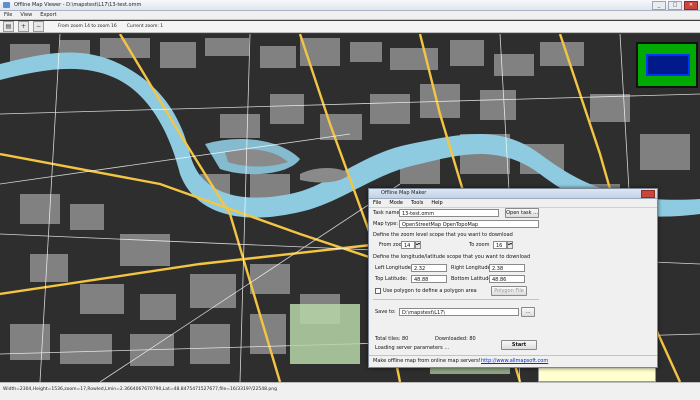 The height and width of the screenshot is (400, 700). What do you see at coordinates (469, 224) in the screenshot?
I see `map-type-select: OpenStreetMap OpenTopoMap` at bounding box center [469, 224].